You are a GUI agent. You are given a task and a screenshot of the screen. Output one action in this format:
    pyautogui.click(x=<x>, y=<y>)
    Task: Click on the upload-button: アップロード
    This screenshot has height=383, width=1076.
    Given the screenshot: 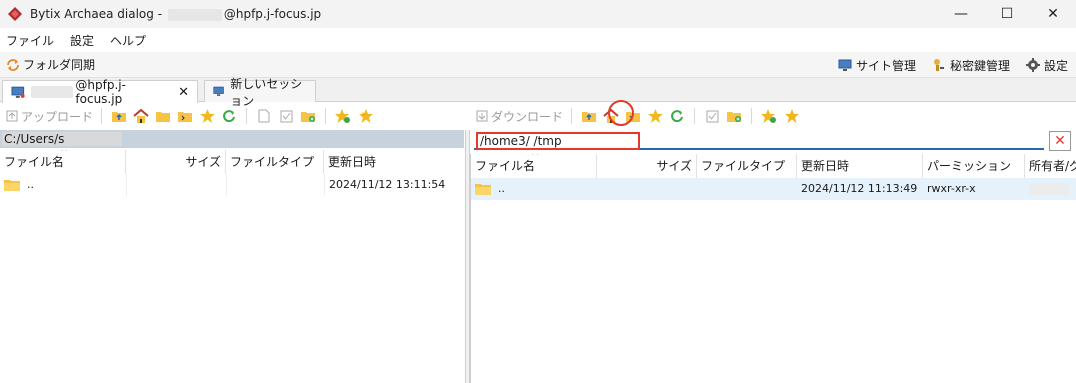 What is the action you would take?
    pyautogui.click(x=49, y=116)
    